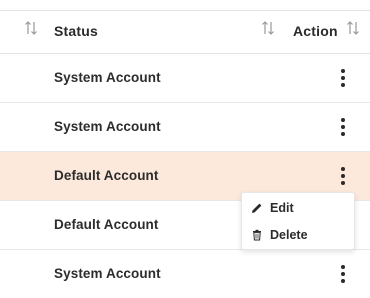  What do you see at coordinates (289, 235) in the screenshot?
I see `menu-item-label: Delete` at bounding box center [289, 235].